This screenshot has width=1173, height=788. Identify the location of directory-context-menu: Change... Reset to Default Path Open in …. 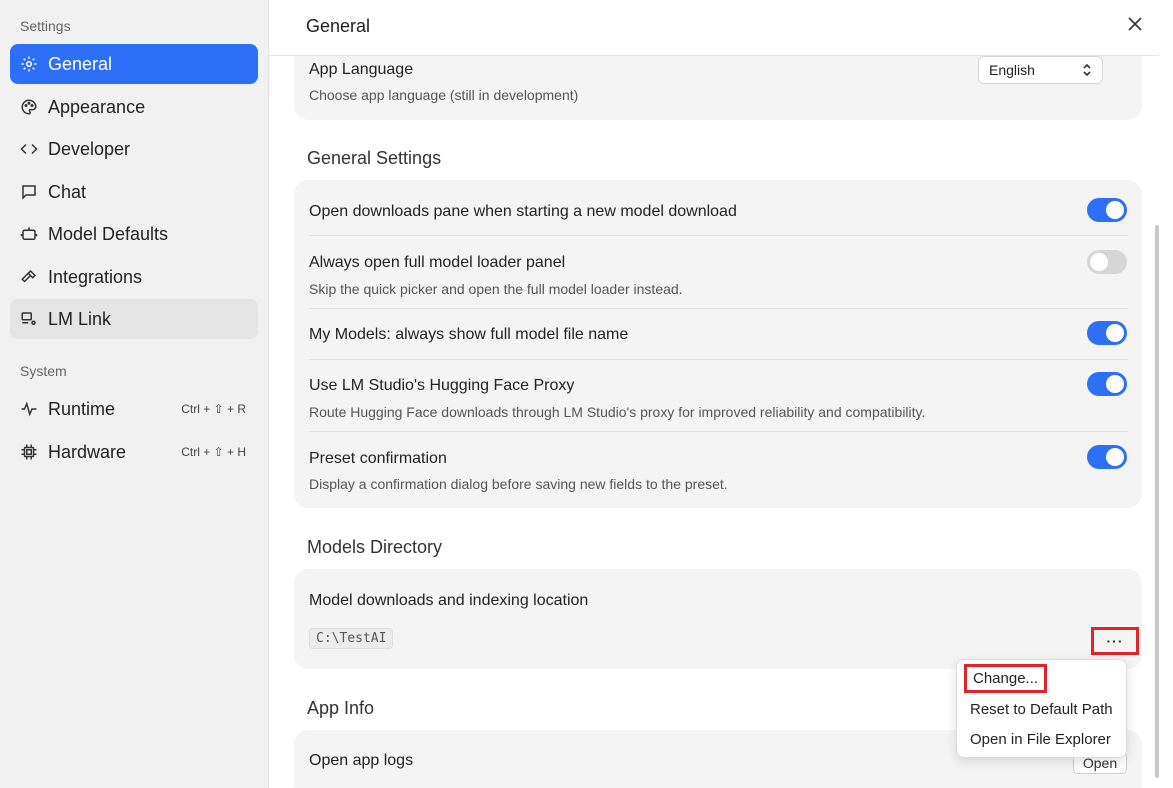
(1041, 708).